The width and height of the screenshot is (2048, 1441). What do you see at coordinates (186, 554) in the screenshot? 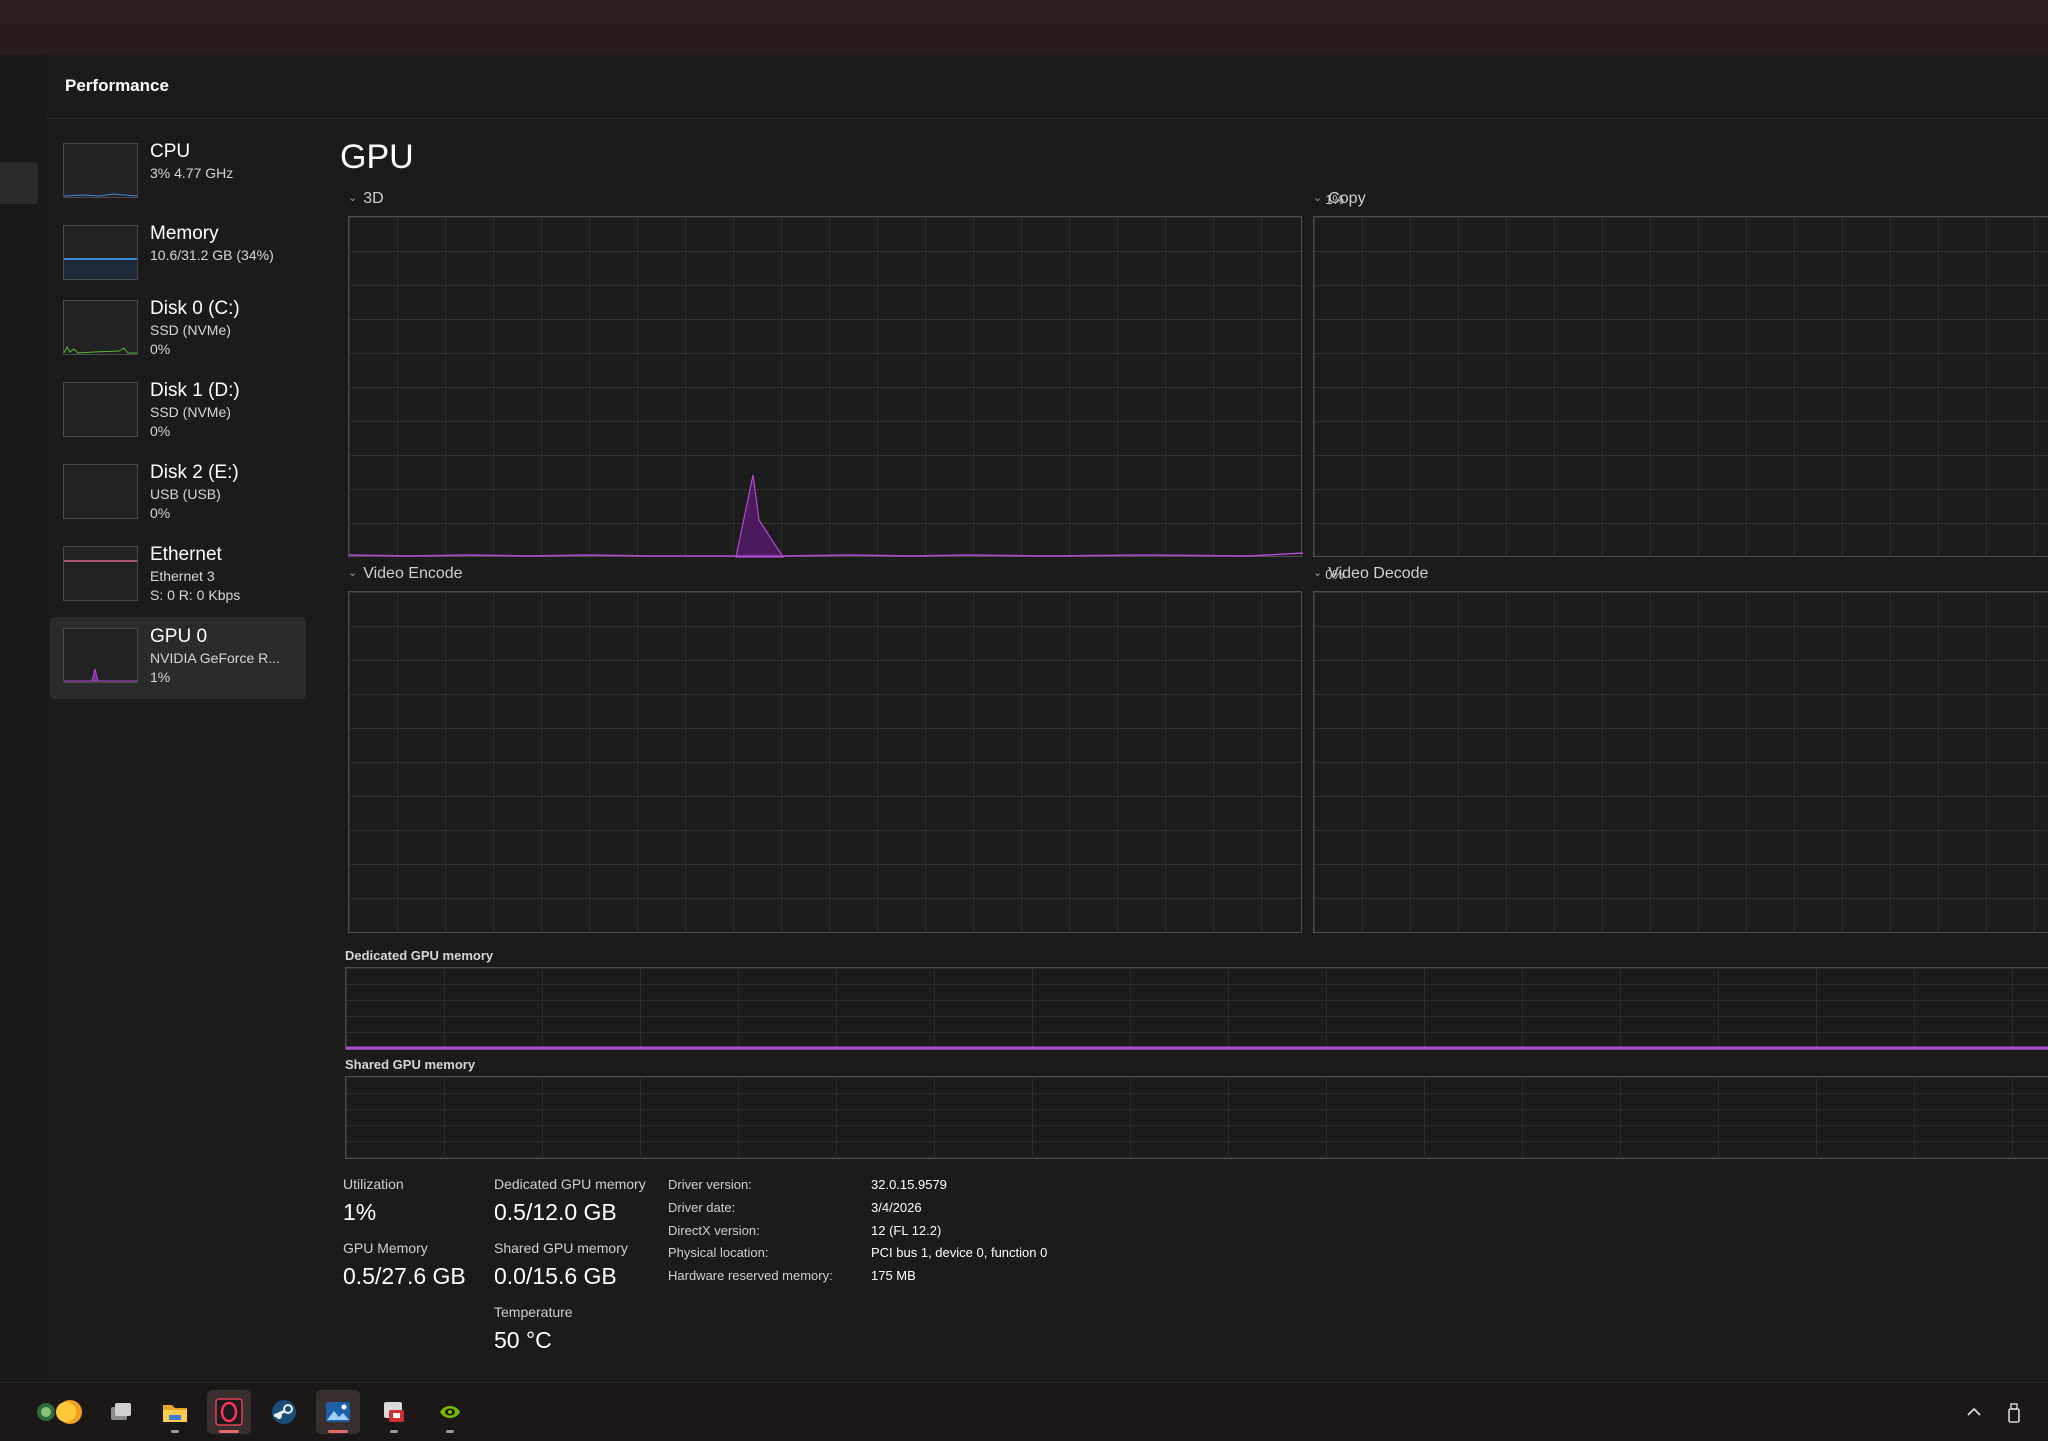
I see `nav-item-title: Ethernet` at bounding box center [186, 554].